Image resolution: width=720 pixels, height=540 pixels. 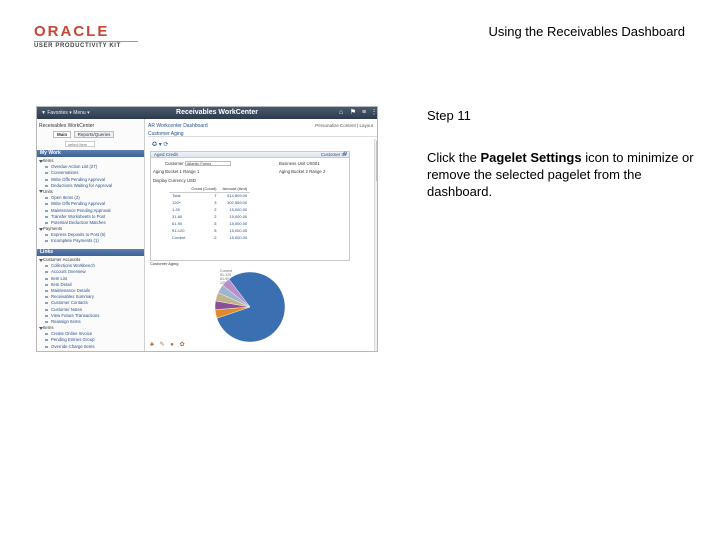 What do you see at coordinates (65, 198) in the screenshot?
I see `nav-label: Open Items (2)` at bounding box center [65, 198].